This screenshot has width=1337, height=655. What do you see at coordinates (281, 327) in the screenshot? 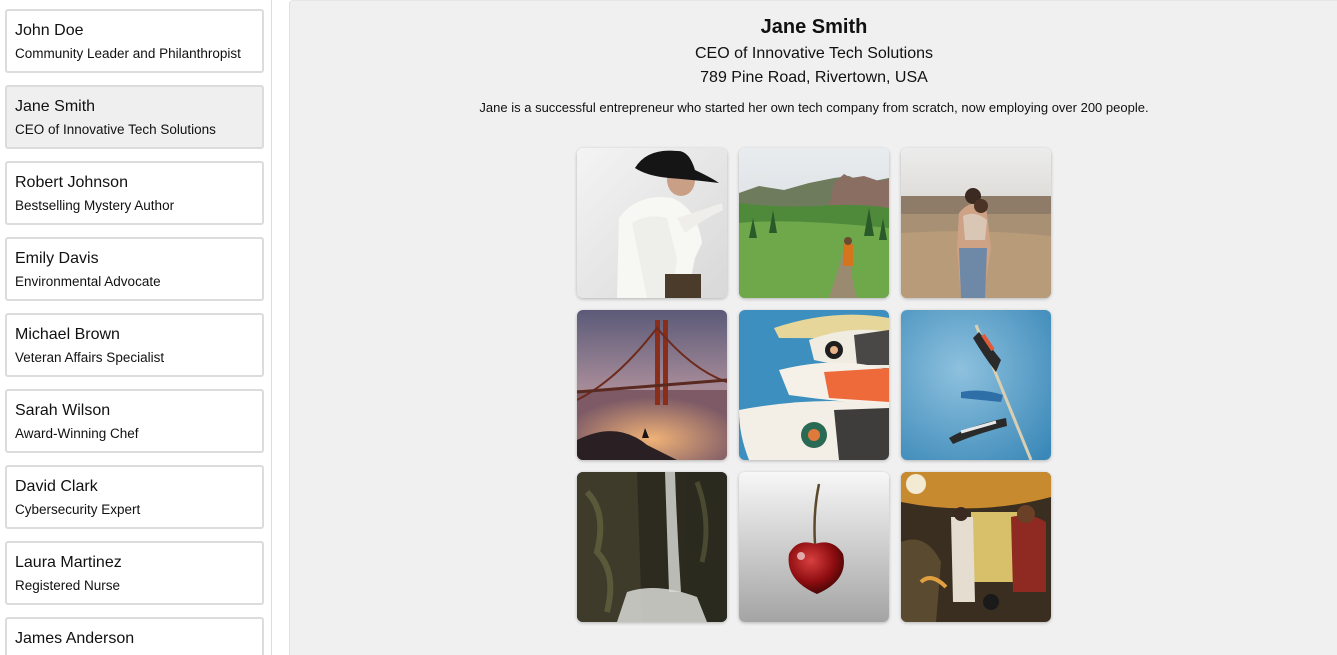
I see `panel-gutter` at bounding box center [281, 327].